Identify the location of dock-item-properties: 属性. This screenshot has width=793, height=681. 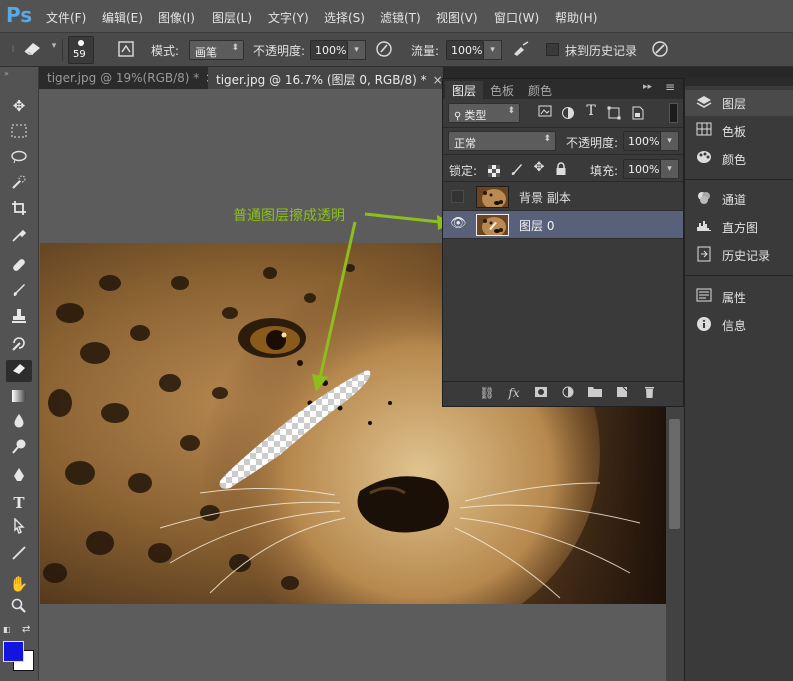
(739, 297).